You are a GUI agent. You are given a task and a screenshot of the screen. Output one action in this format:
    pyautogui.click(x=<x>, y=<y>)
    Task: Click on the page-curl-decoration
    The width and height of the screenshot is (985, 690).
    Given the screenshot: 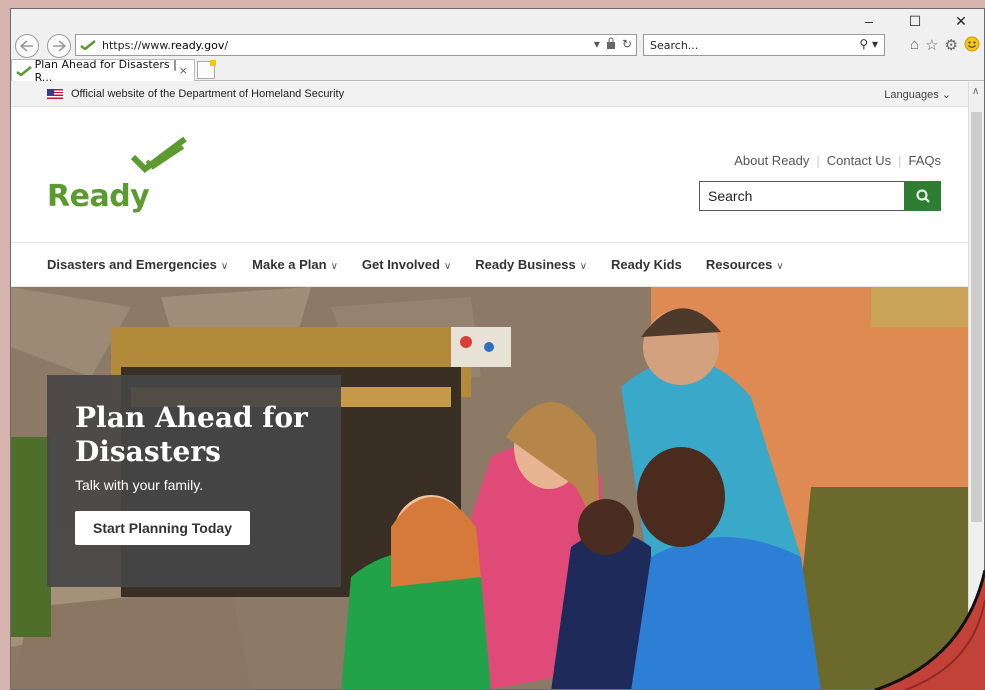 What is the action you would take?
    pyautogui.click(x=929, y=630)
    